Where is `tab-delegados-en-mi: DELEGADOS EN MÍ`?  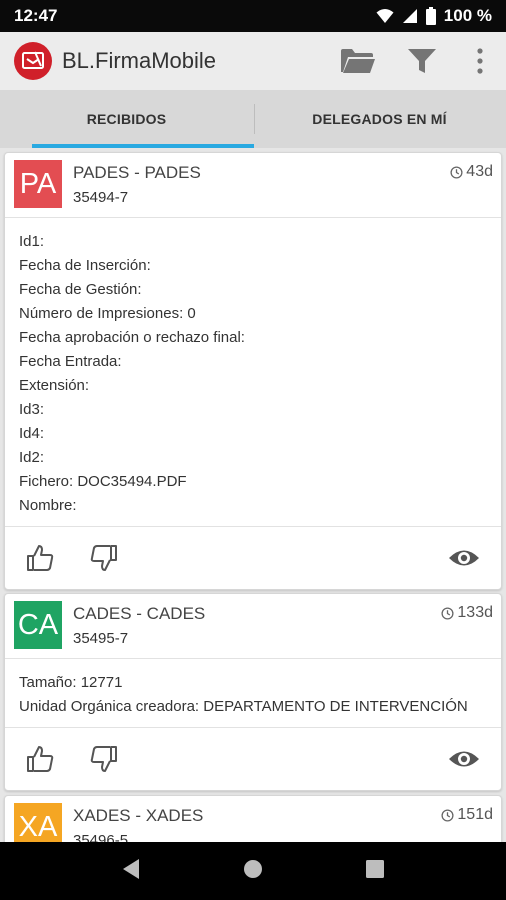
tab-delegados-en-mi: DELEGADOS EN MÍ is located at coordinates (379, 119).